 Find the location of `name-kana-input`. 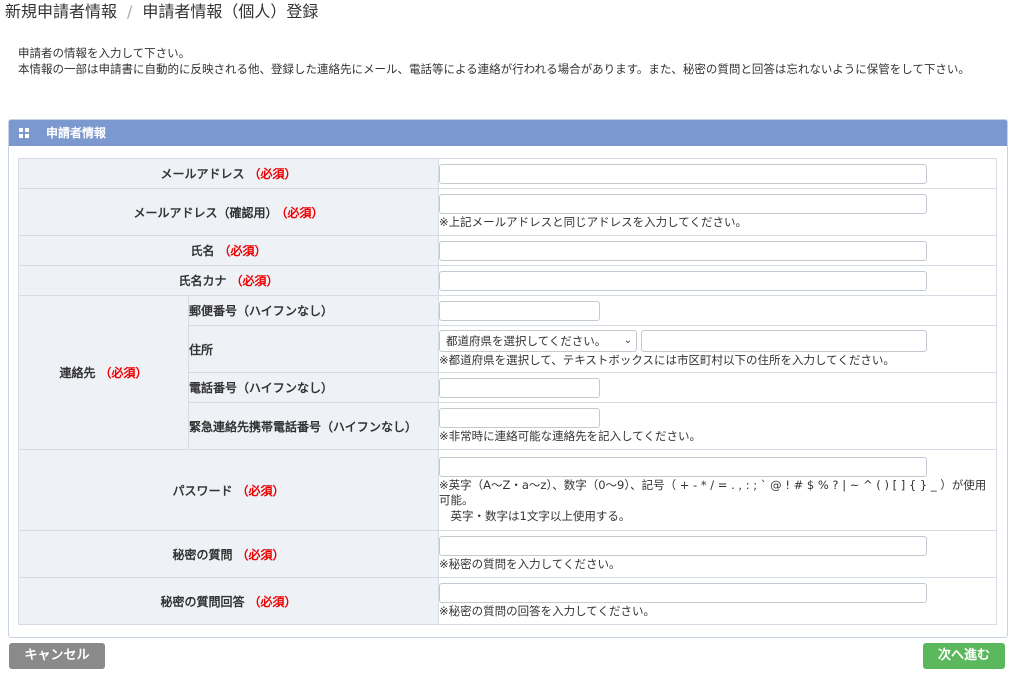

name-kana-input is located at coordinates (683, 280).